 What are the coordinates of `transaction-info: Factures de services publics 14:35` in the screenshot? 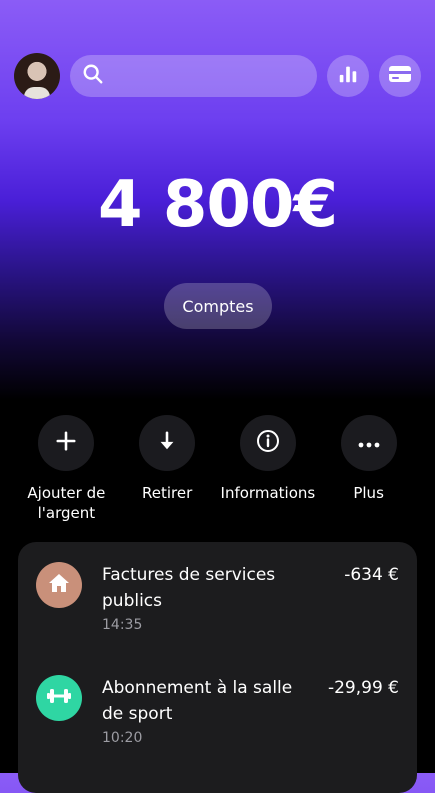 It's located at (217, 608).